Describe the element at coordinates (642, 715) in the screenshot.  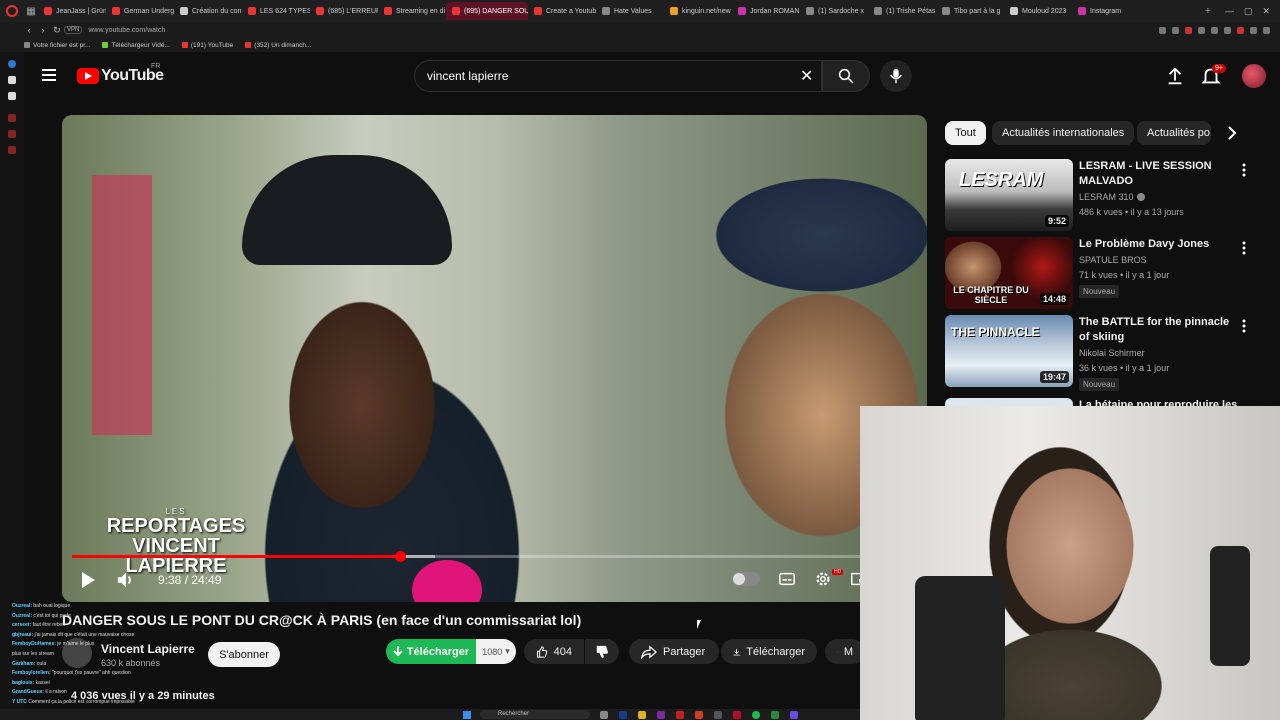
I see `taskbar-folder-icon` at that location.